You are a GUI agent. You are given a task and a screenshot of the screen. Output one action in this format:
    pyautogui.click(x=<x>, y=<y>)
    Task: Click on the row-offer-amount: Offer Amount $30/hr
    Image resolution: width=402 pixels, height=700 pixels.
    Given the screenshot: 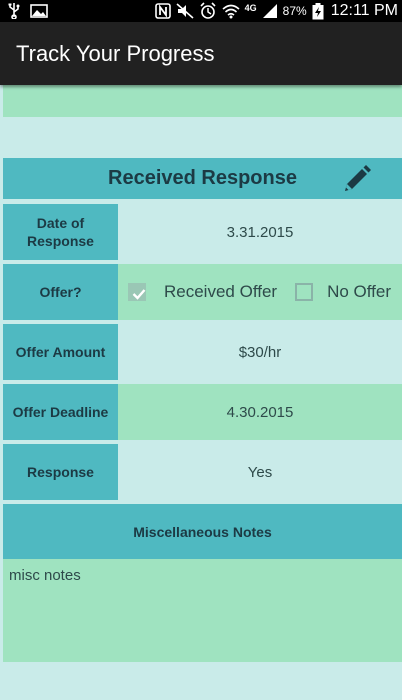 What is the action you would take?
    pyautogui.click(x=202, y=352)
    